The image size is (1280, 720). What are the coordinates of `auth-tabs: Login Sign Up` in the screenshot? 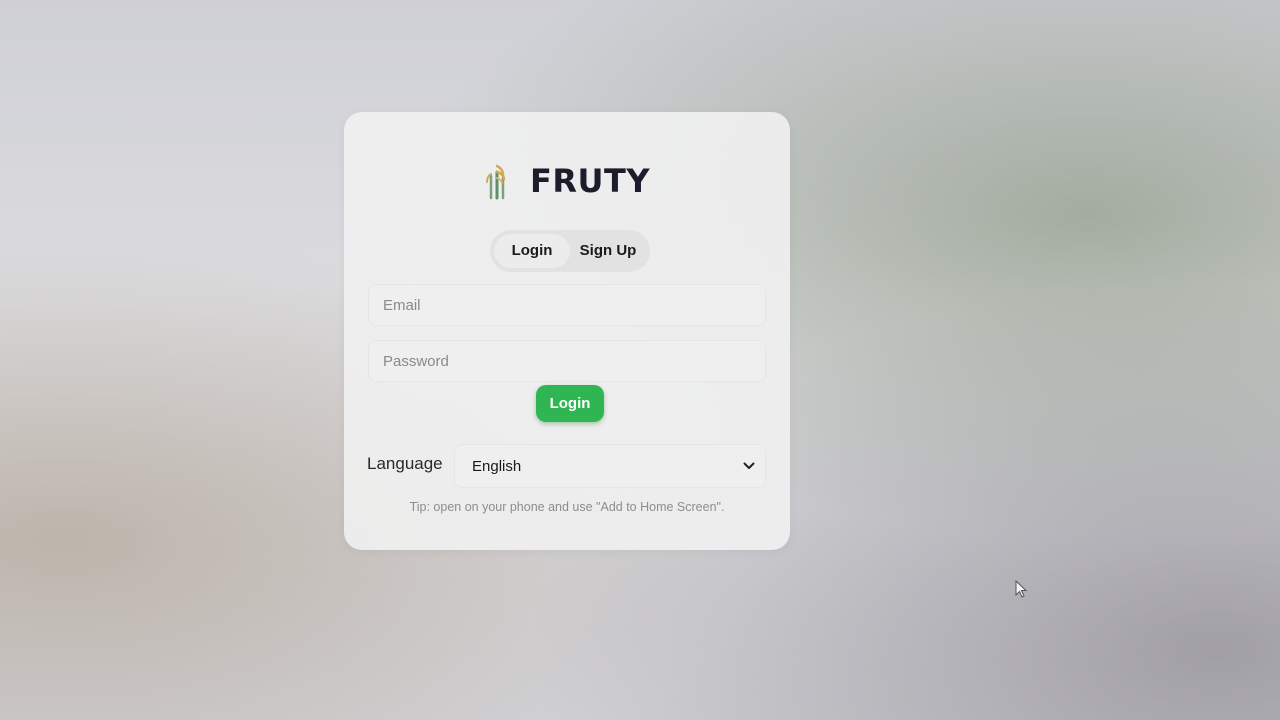 It's located at (570, 251).